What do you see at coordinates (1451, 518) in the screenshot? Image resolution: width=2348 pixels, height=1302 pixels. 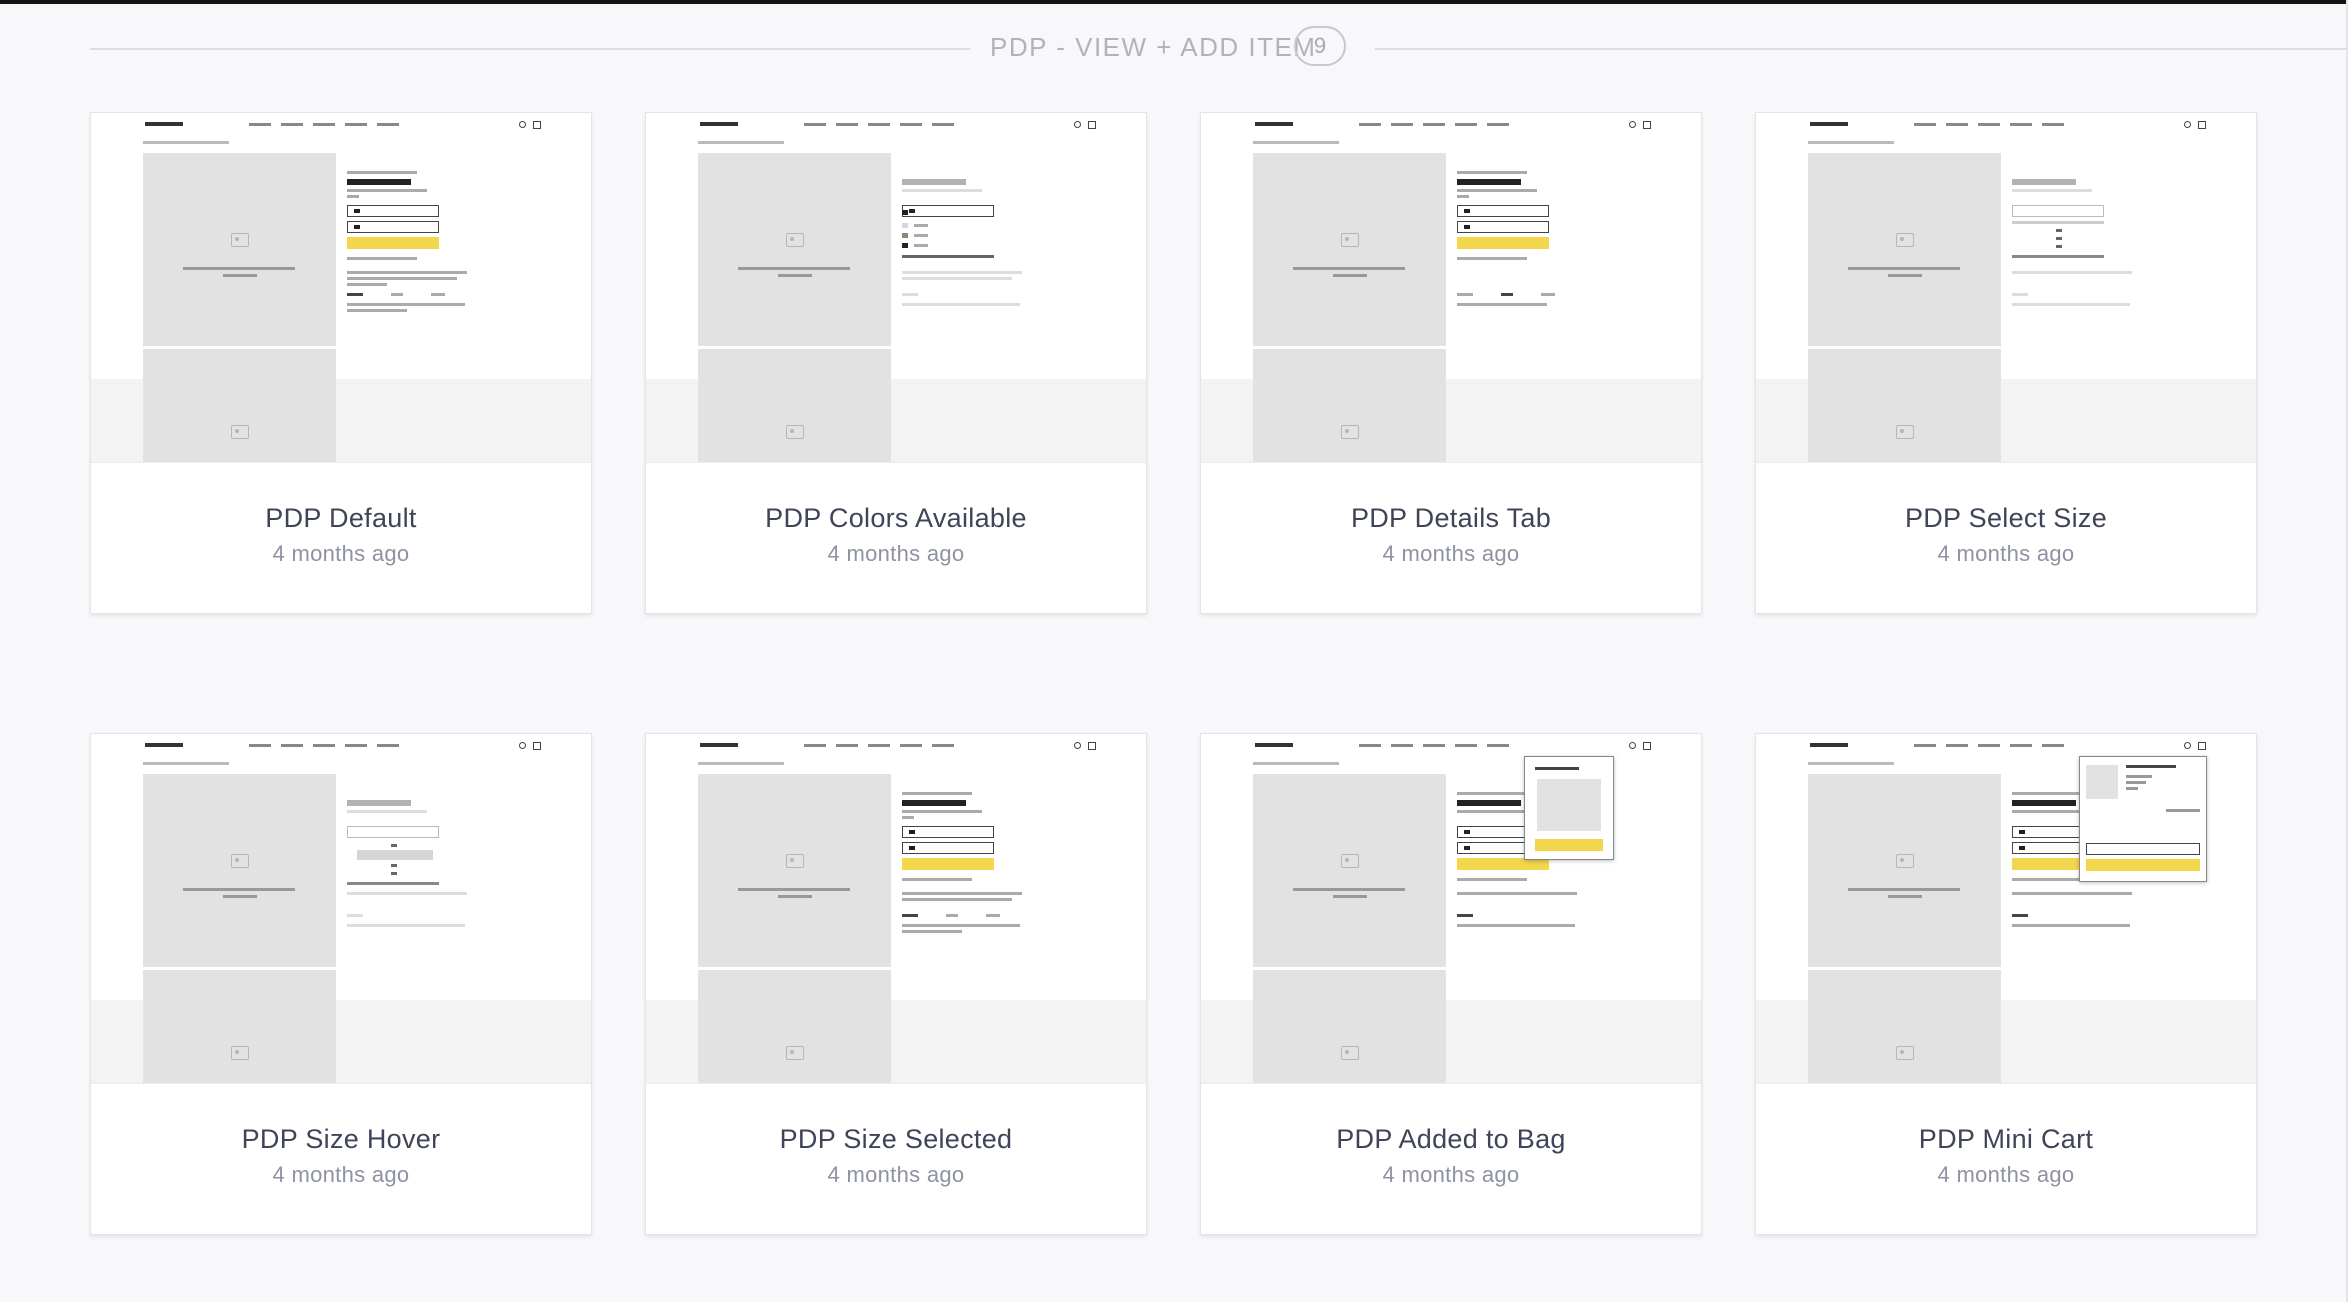 I see `card-title: PDP Details Tab` at bounding box center [1451, 518].